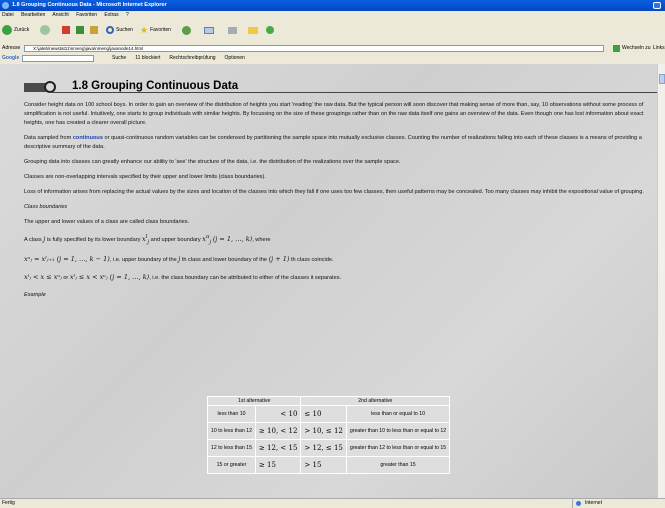 The image size is (665, 508). What do you see at coordinates (147, 58) in the screenshot?
I see `popup-blocked-button: 11 blockiert` at bounding box center [147, 58].